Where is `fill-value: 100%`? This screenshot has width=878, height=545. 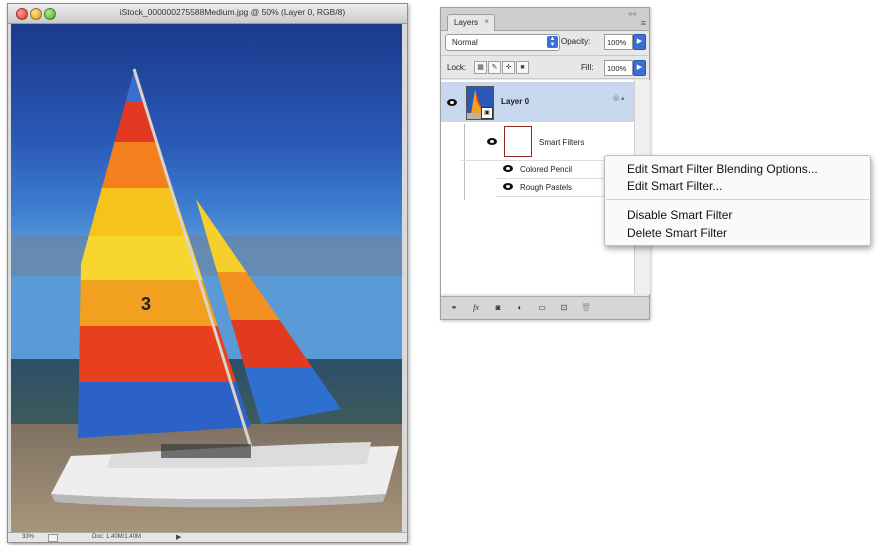 fill-value: 100% is located at coordinates (617, 68).